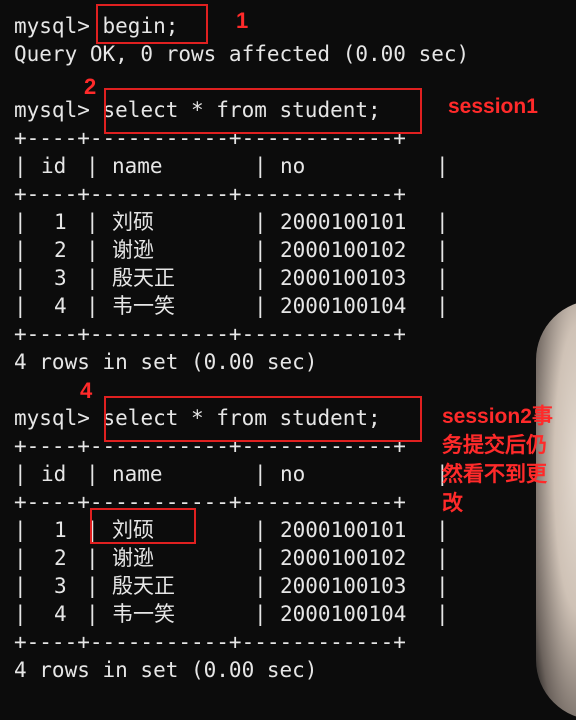 This screenshot has height=720, width=576. Describe the element at coordinates (242, 54) in the screenshot. I see `query-ok-message: Query OK, 0 rows affected (0.00 sec)` at that location.